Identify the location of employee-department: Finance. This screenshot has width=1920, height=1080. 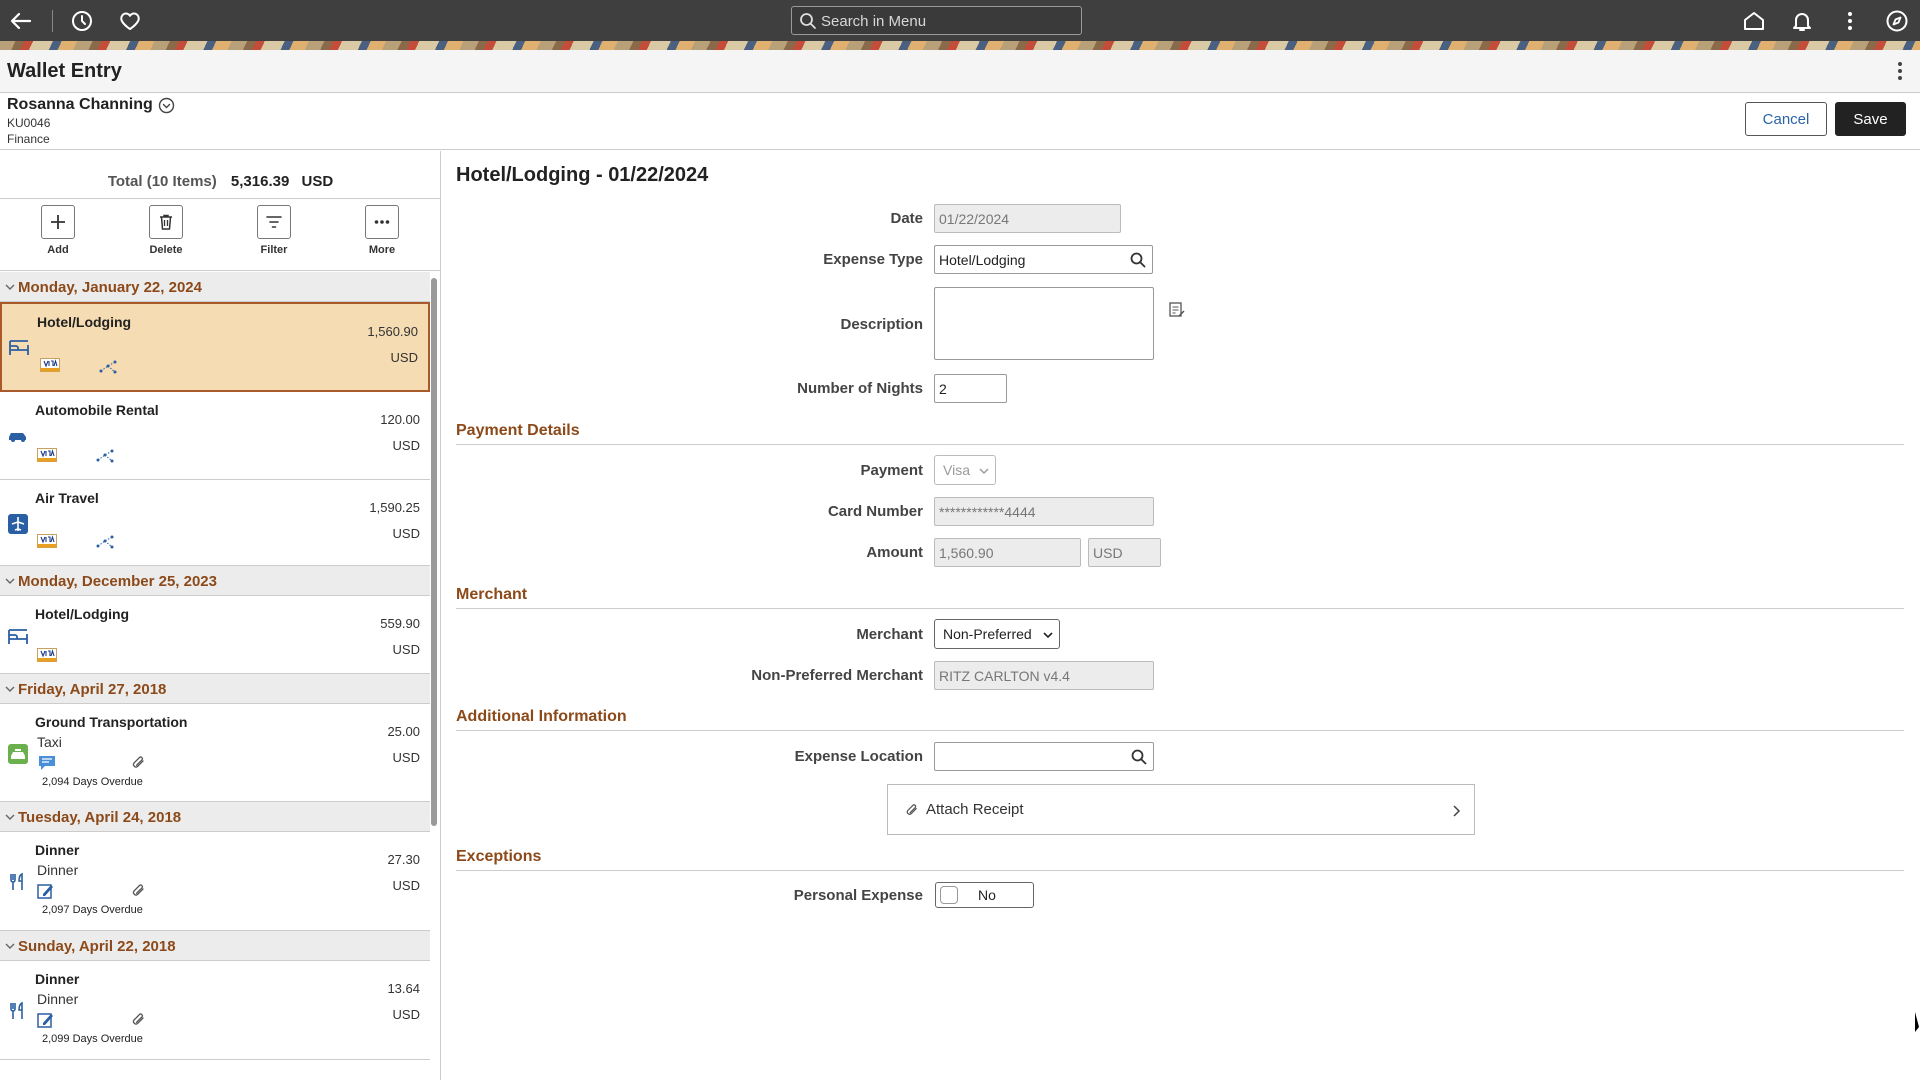
(28, 139).